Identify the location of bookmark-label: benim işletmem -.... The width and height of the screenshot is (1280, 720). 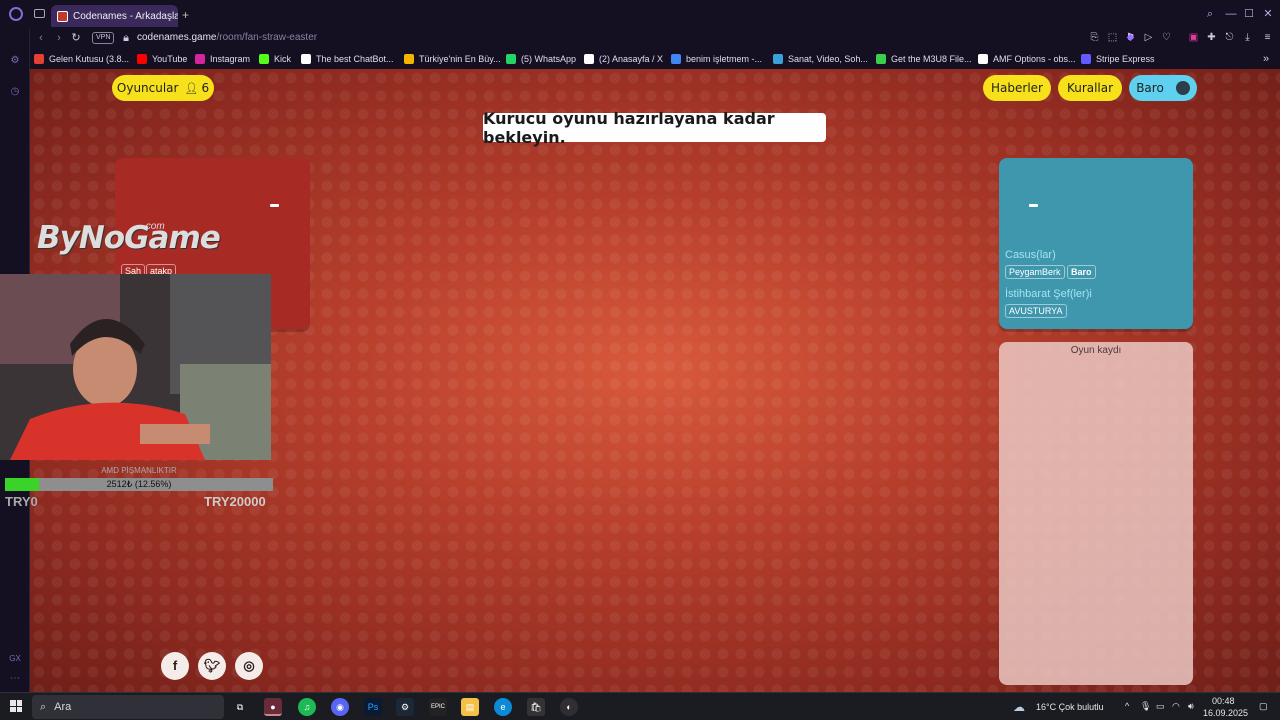
(724, 59).